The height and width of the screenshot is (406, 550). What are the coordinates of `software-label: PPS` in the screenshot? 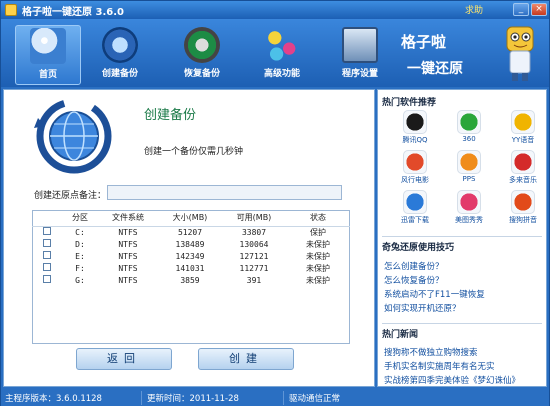 It's located at (469, 179).